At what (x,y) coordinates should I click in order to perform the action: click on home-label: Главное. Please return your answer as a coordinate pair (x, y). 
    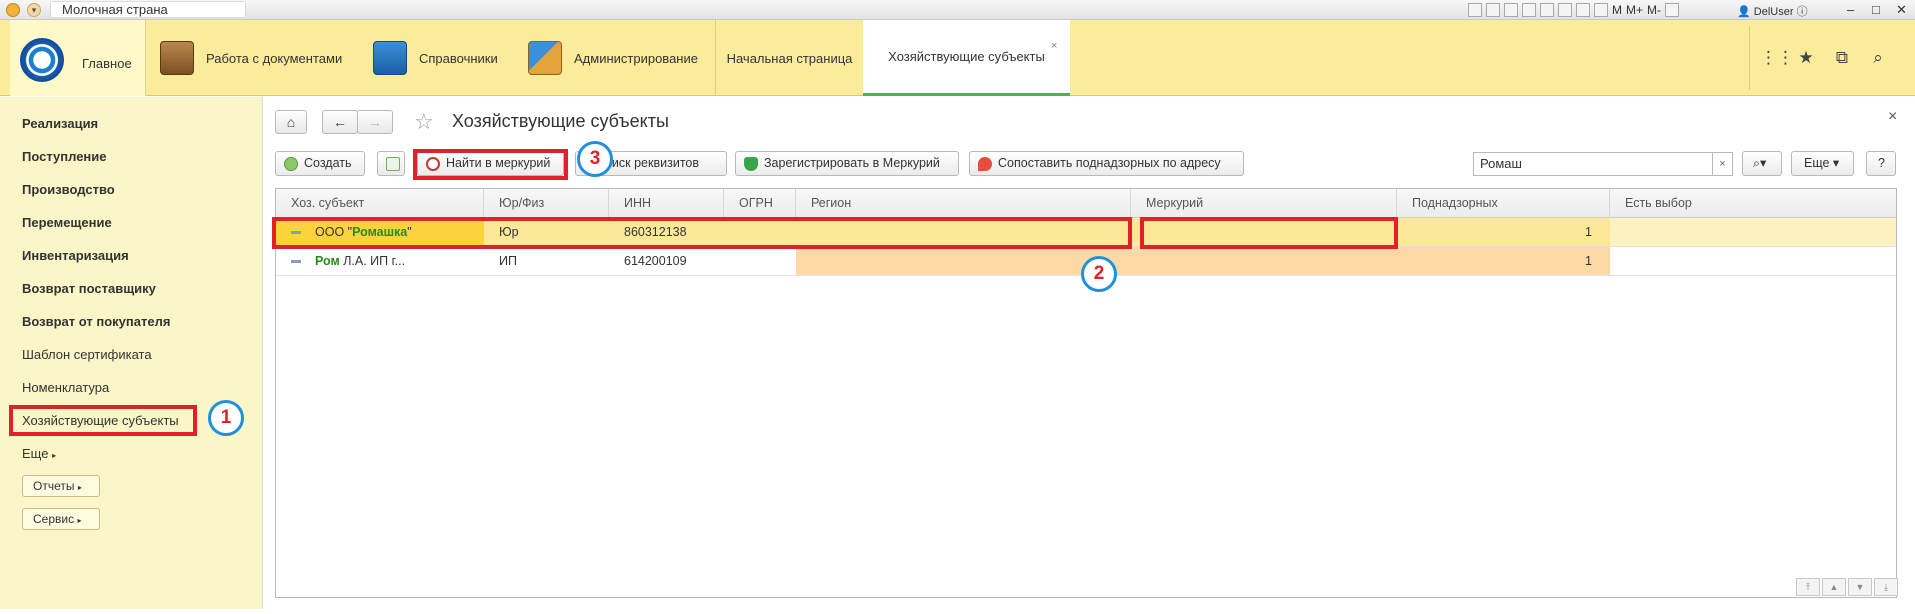
    Looking at the image, I should click on (107, 63).